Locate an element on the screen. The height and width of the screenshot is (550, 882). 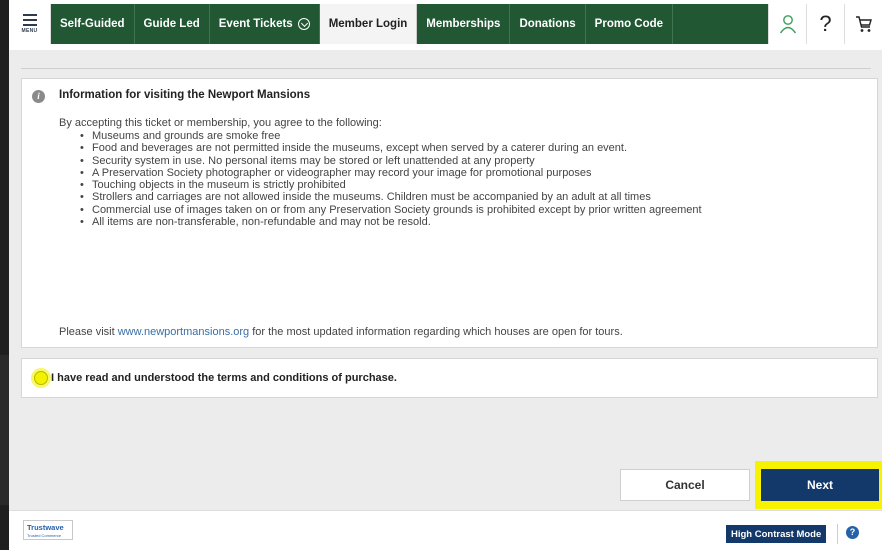
next-highlight: Next is located at coordinates (818, 485).